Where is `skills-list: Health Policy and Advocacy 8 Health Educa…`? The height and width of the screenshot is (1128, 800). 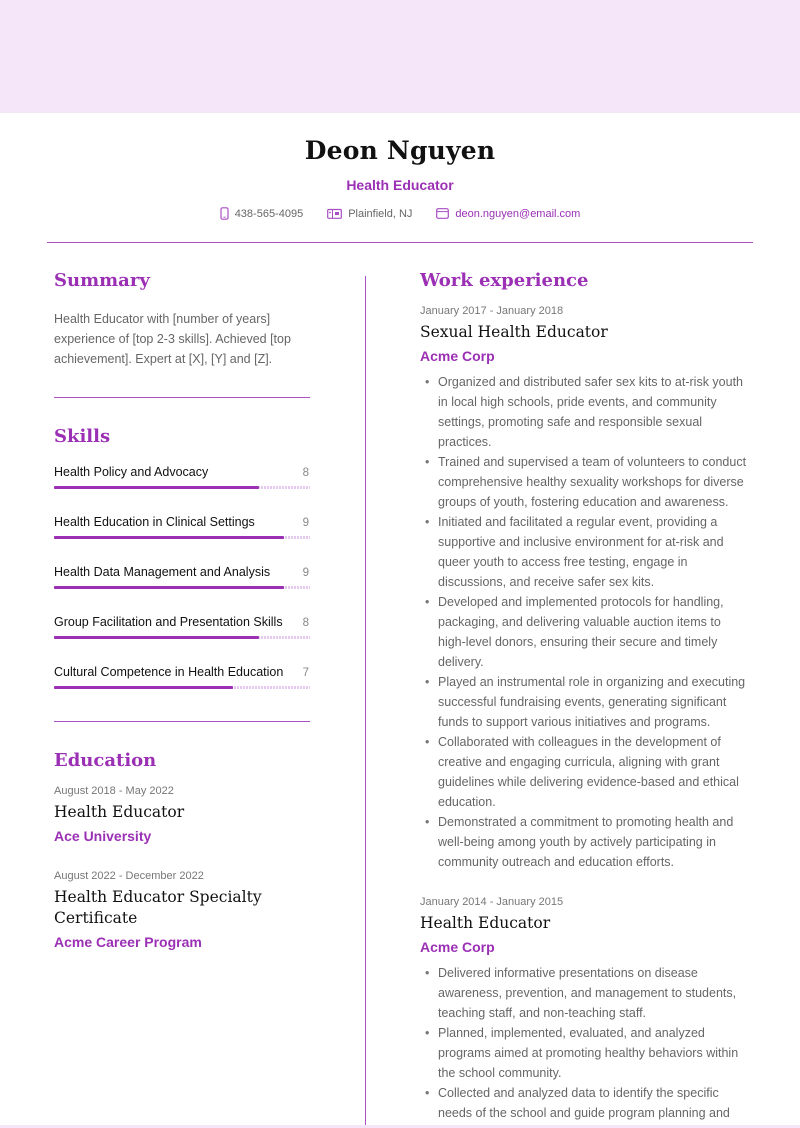 skills-list: Health Policy and Advocacy 8 Health Educa… is located at coordinates (182, 577).